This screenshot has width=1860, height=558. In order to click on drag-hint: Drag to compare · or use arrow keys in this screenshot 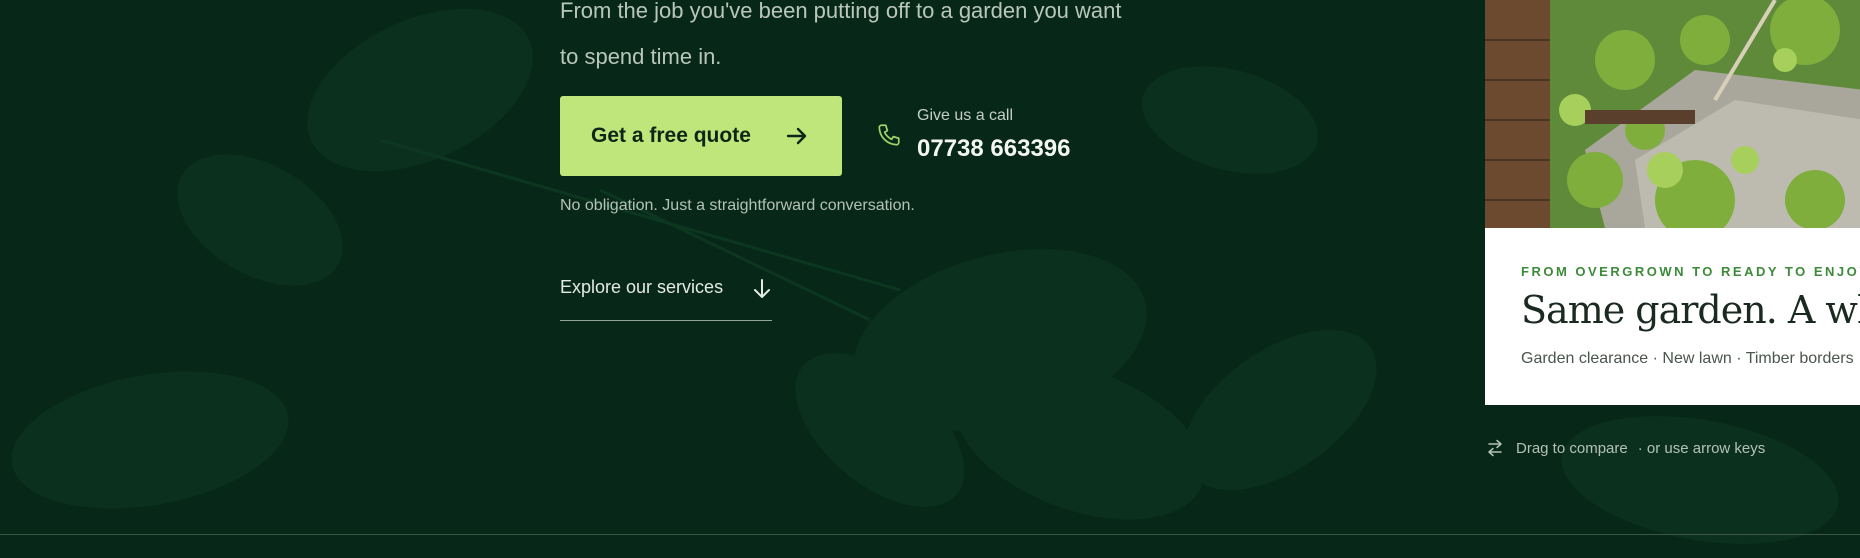, I will do `click(1625, 448)`.